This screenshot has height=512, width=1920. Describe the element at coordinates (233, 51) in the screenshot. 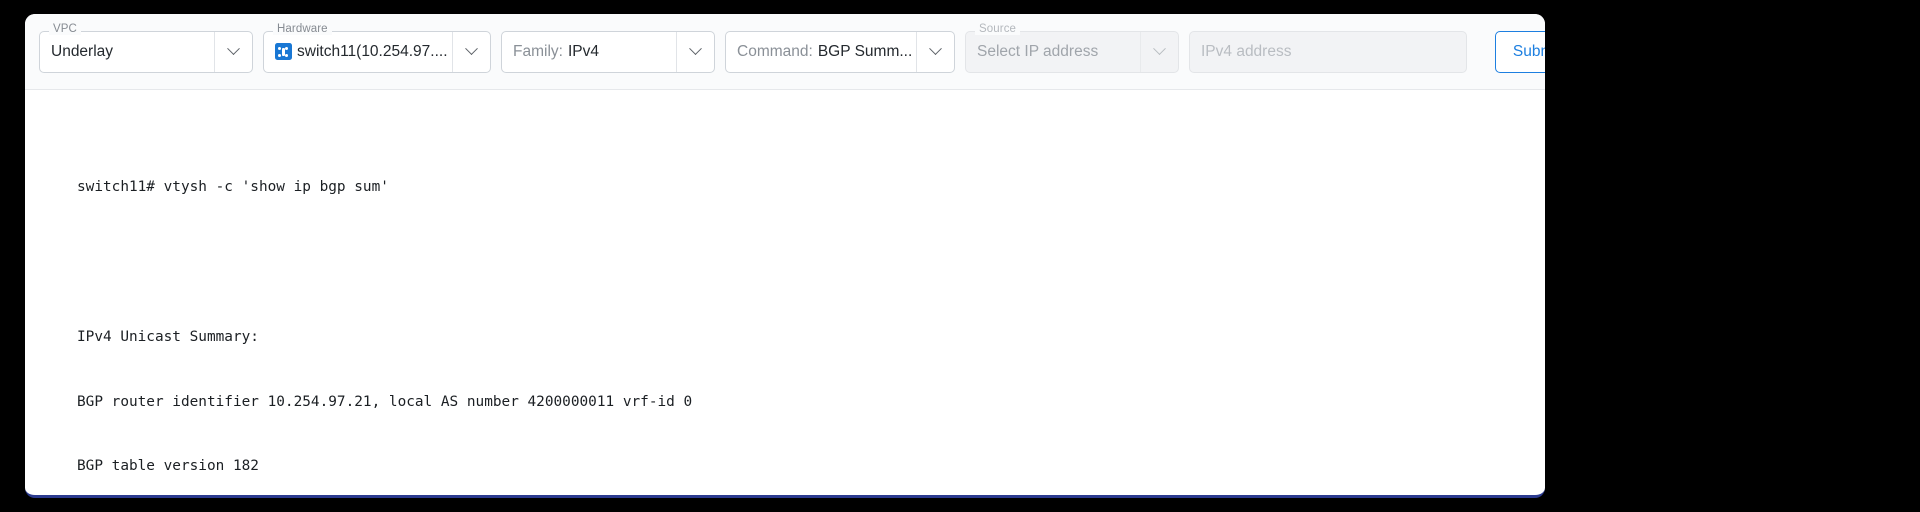

I see `vpc-chevron-down-icon` at that location.